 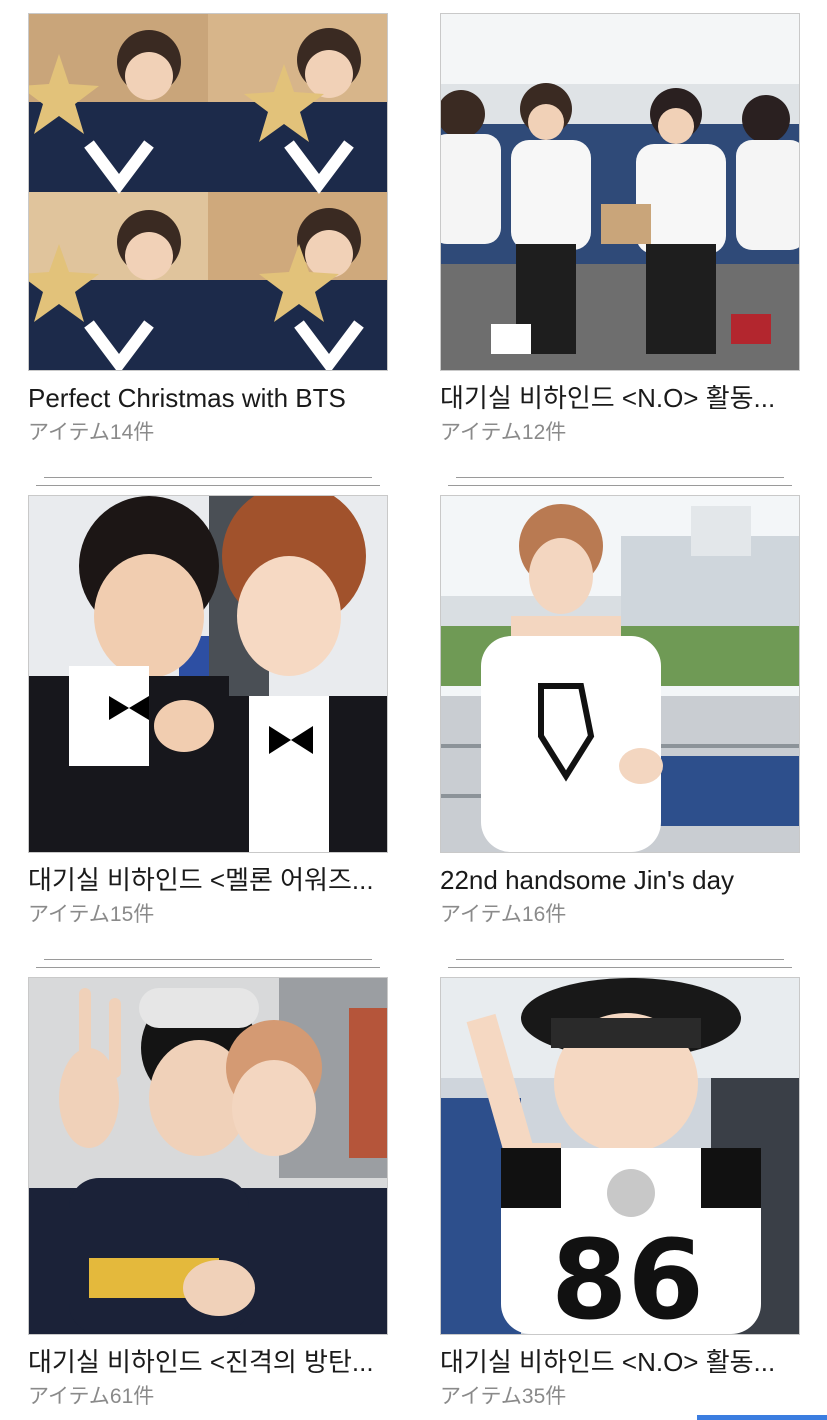 I want to click on album-card: 대기실 비하인드 <멜론 어워즈... アイテム15件, so click(x=208, y=703).